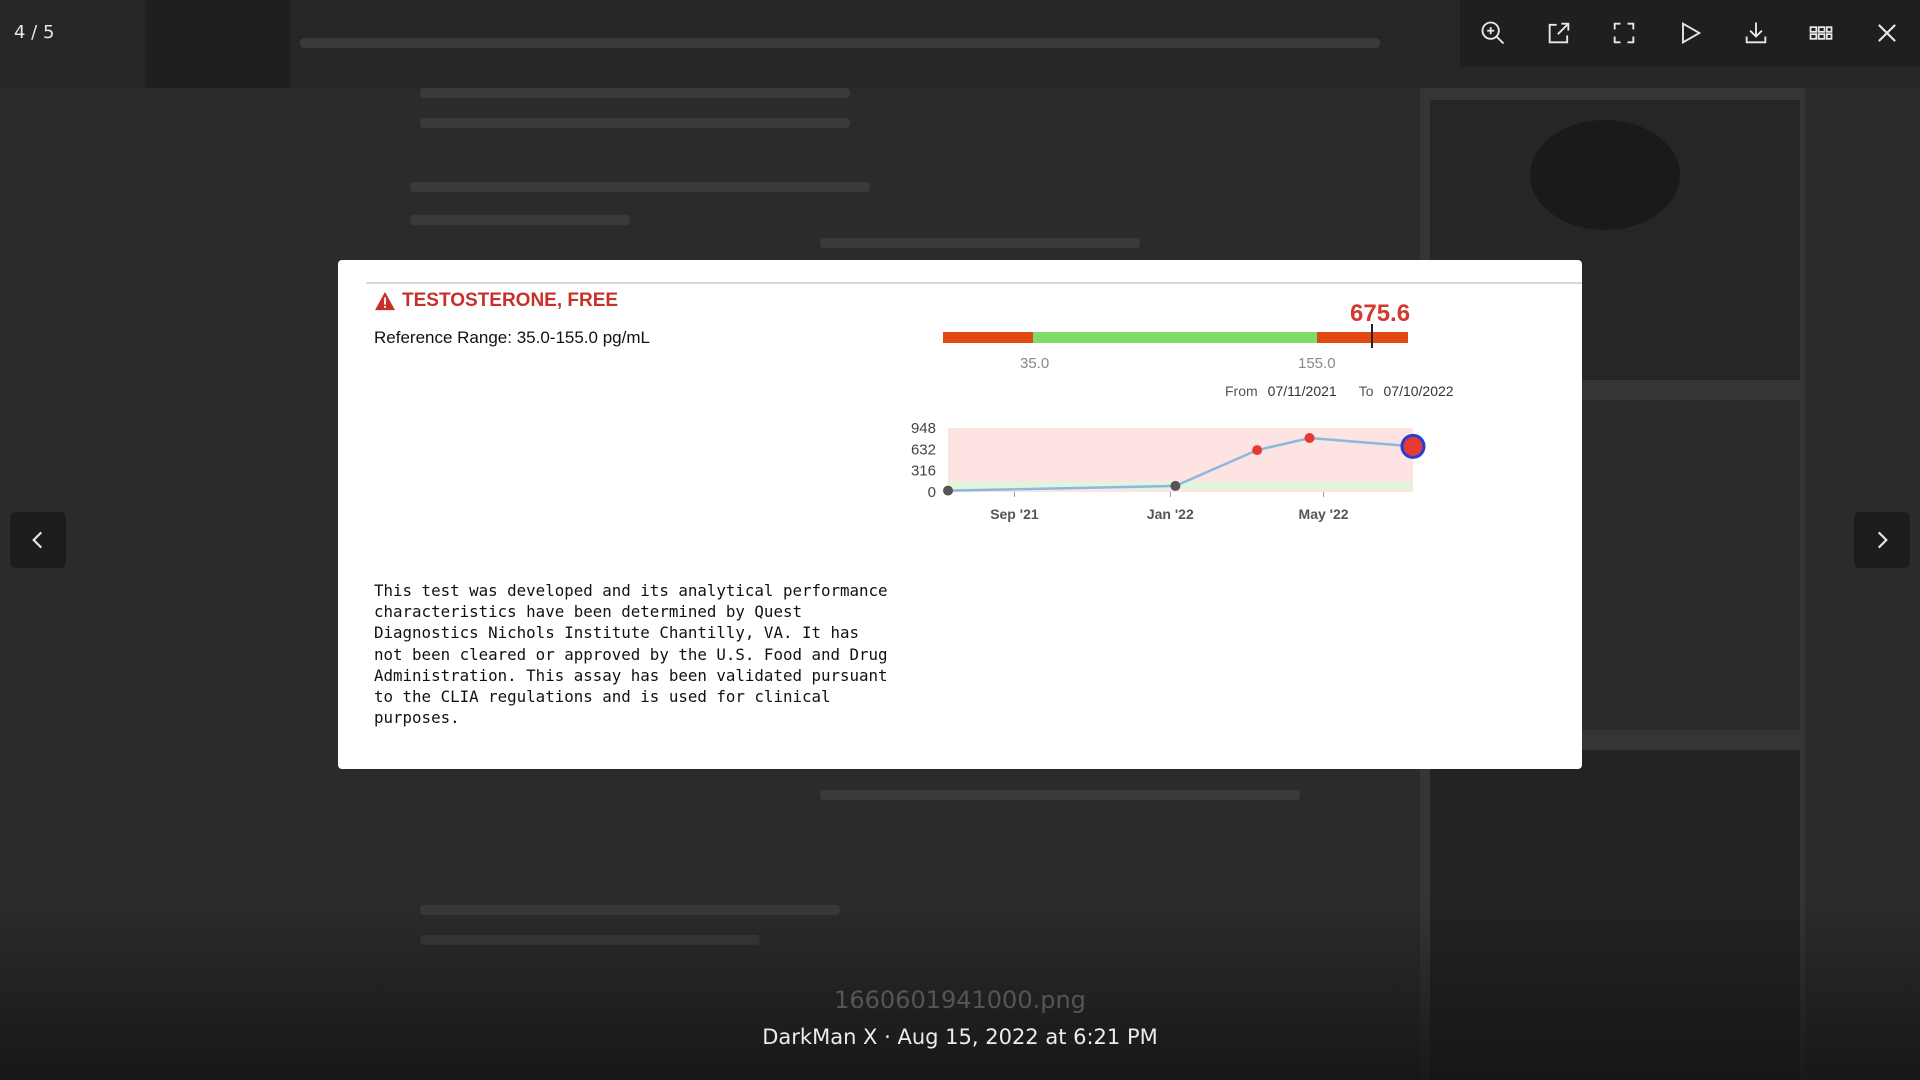 The image size is (1920, 1080). I want to click on test-title: TESTOSTERONE, FREE, so click(496, 301).